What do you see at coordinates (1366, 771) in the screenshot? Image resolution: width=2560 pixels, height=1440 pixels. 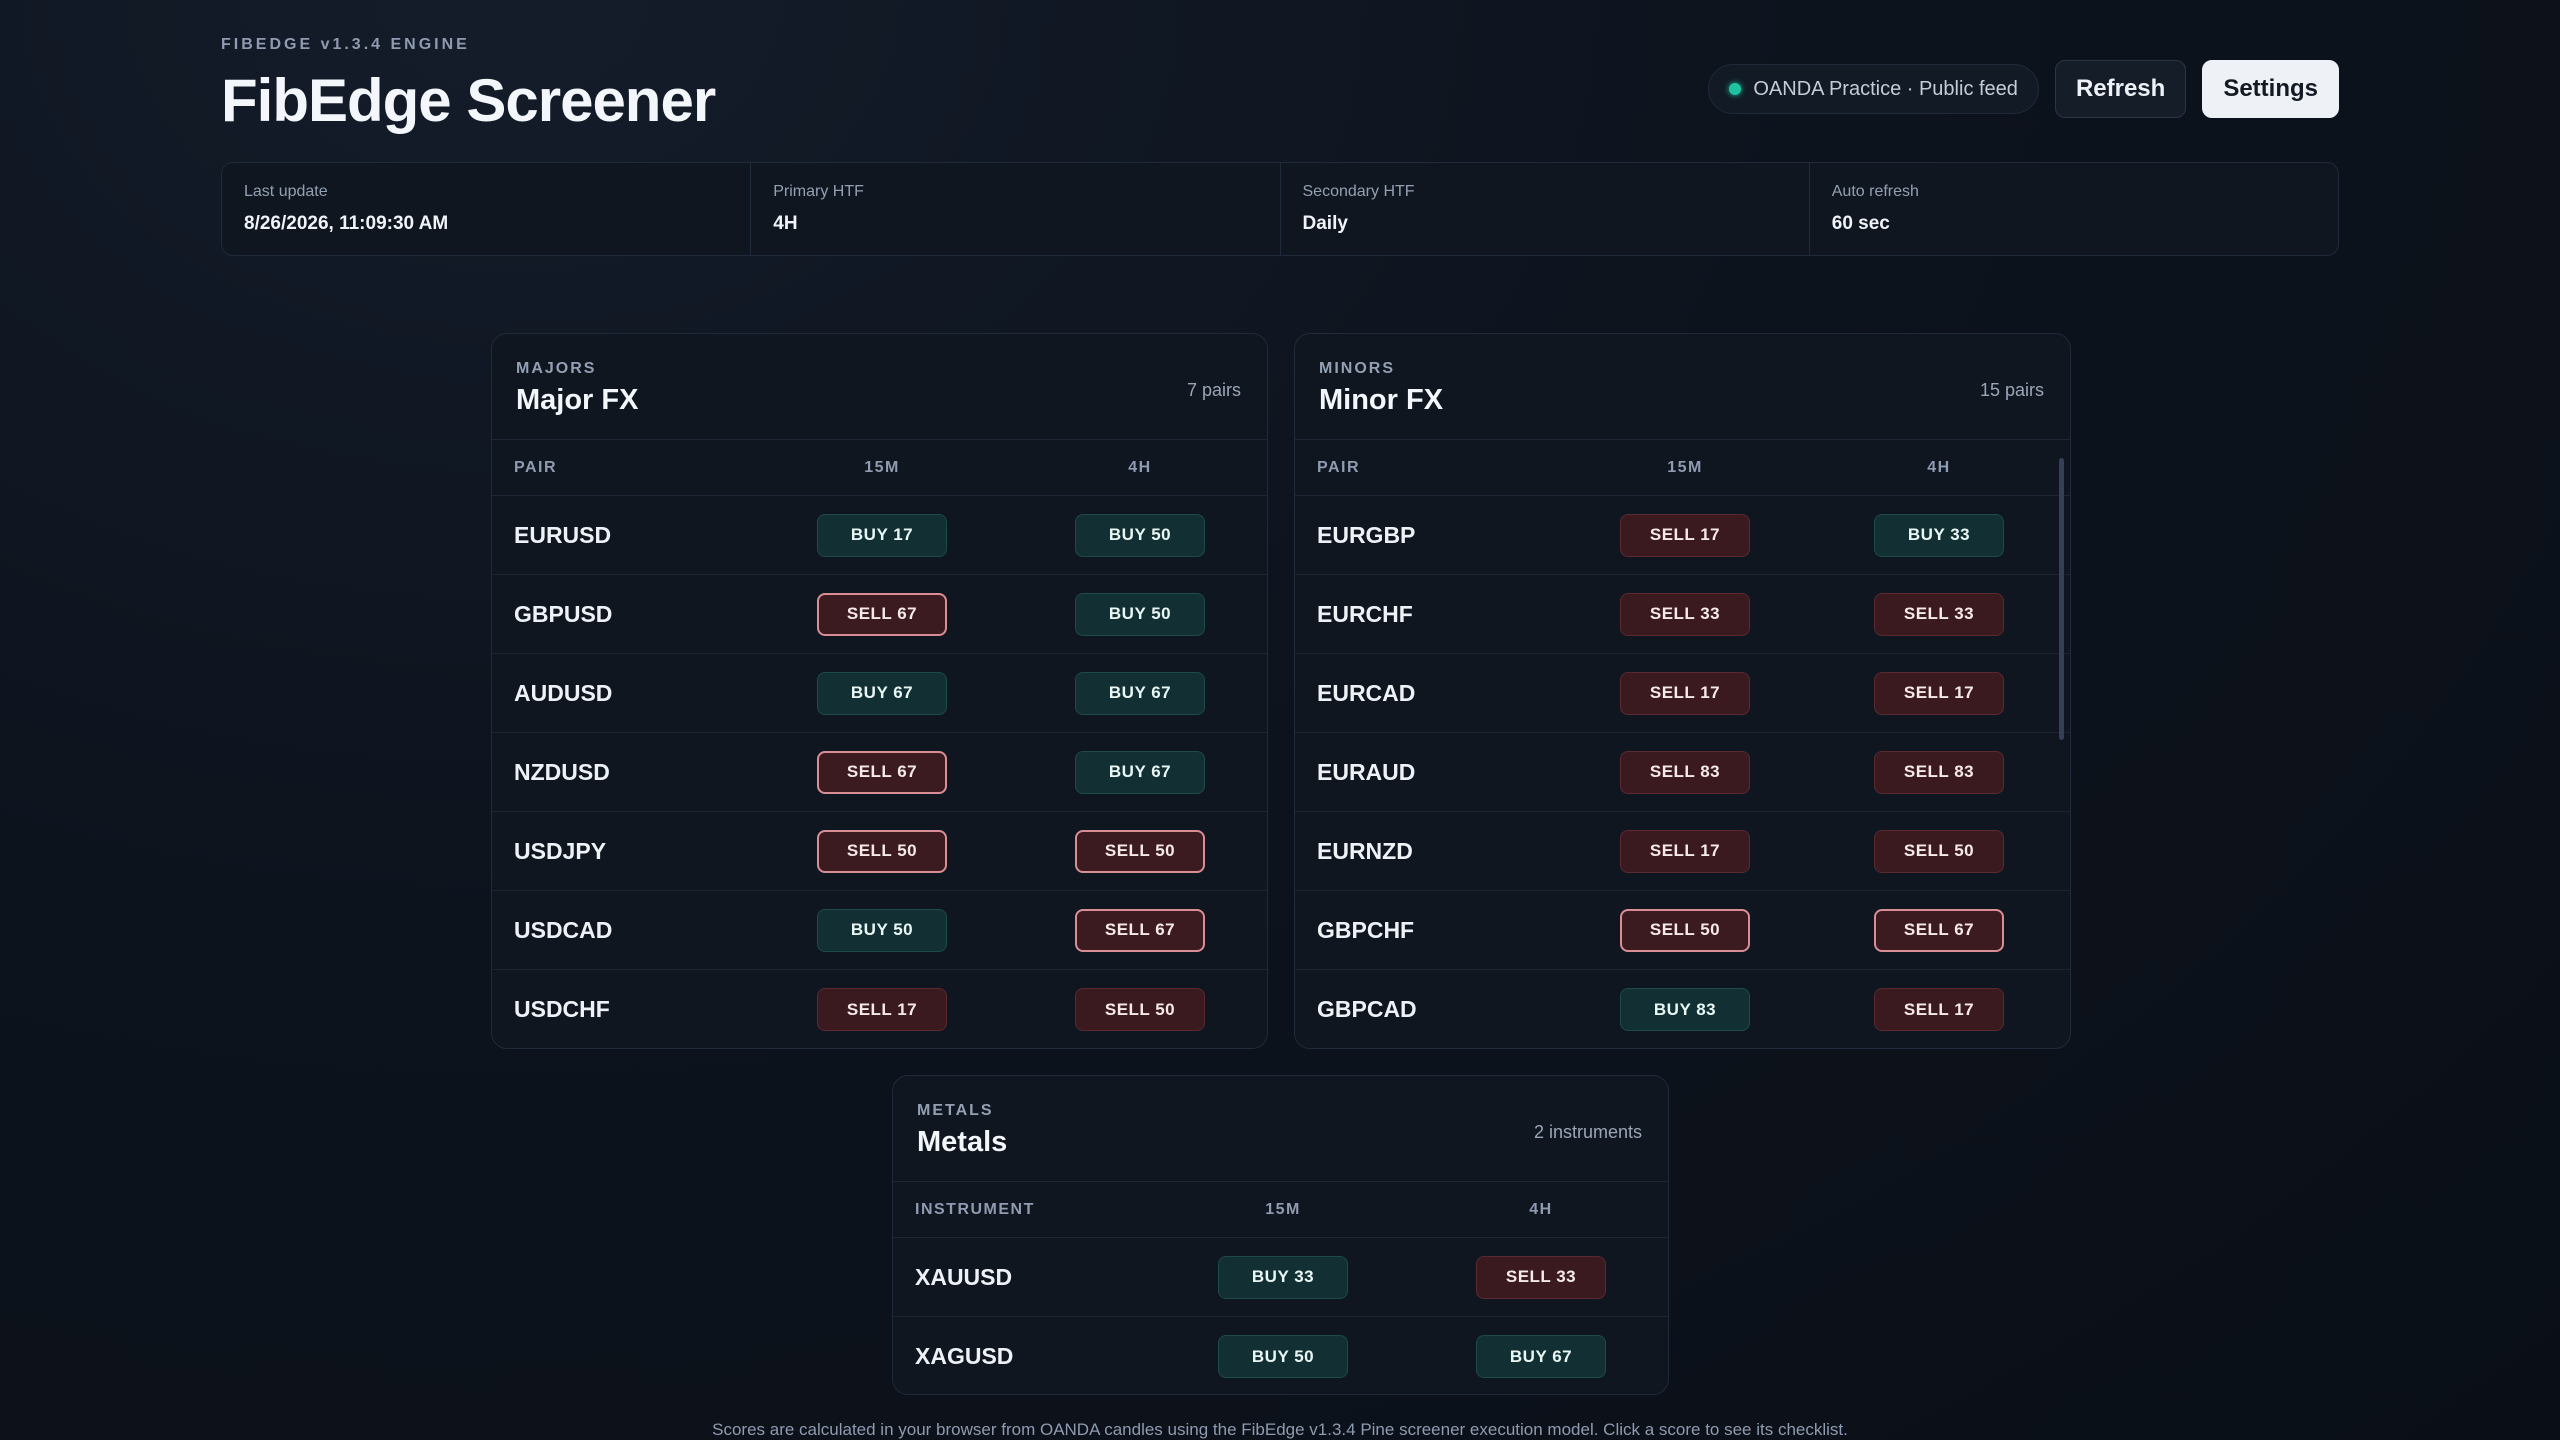 I see `pair-name: EURAUD` at bounding box center [1366, 771].